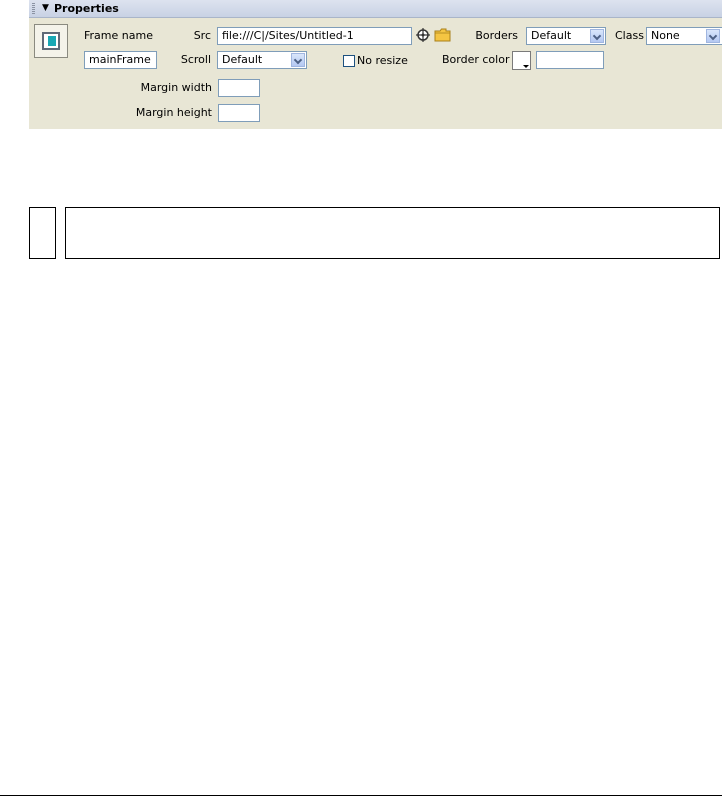  Describe the element at coordinates (423, 35) in the screenshot. I see `crosshair-icon` at that location.